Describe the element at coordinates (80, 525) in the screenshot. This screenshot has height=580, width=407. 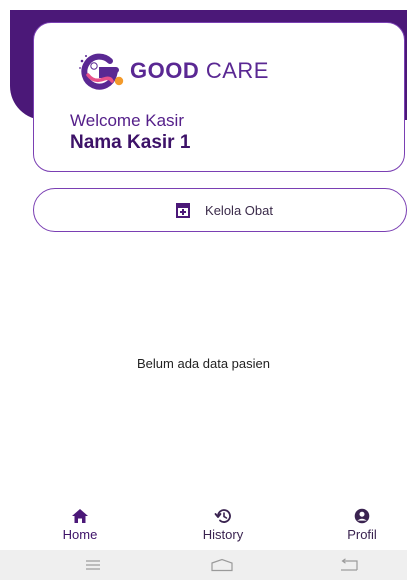
I see `nav-home: Home` at that location.